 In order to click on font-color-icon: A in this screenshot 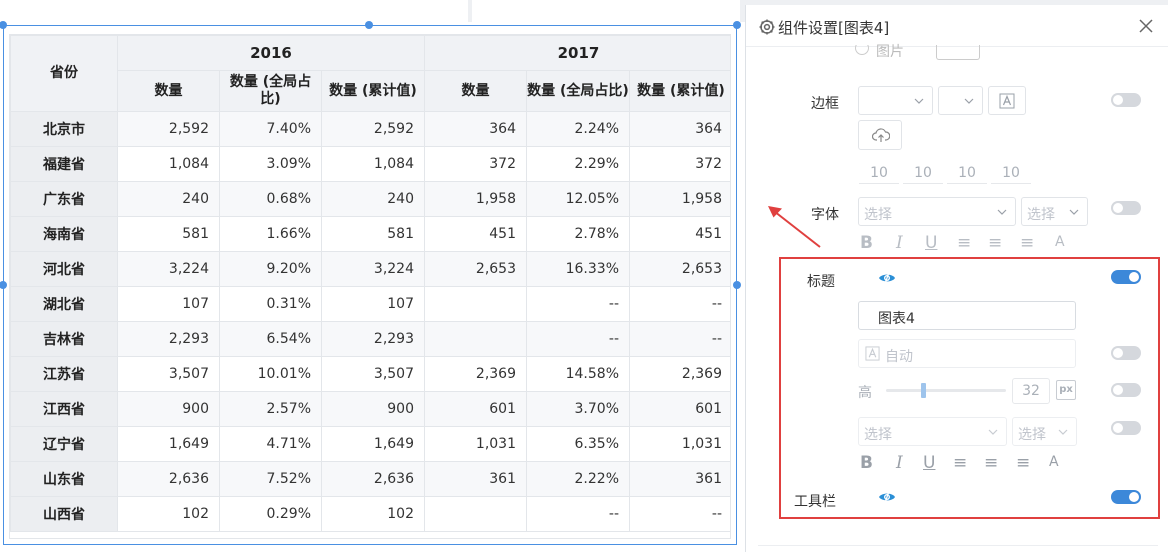, I will do `click(1060, 242)`.